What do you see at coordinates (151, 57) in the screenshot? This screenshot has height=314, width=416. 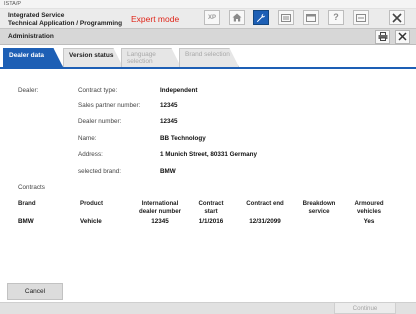 I see `tab-language-selection: Language selection` at bounding box center [151, 57].